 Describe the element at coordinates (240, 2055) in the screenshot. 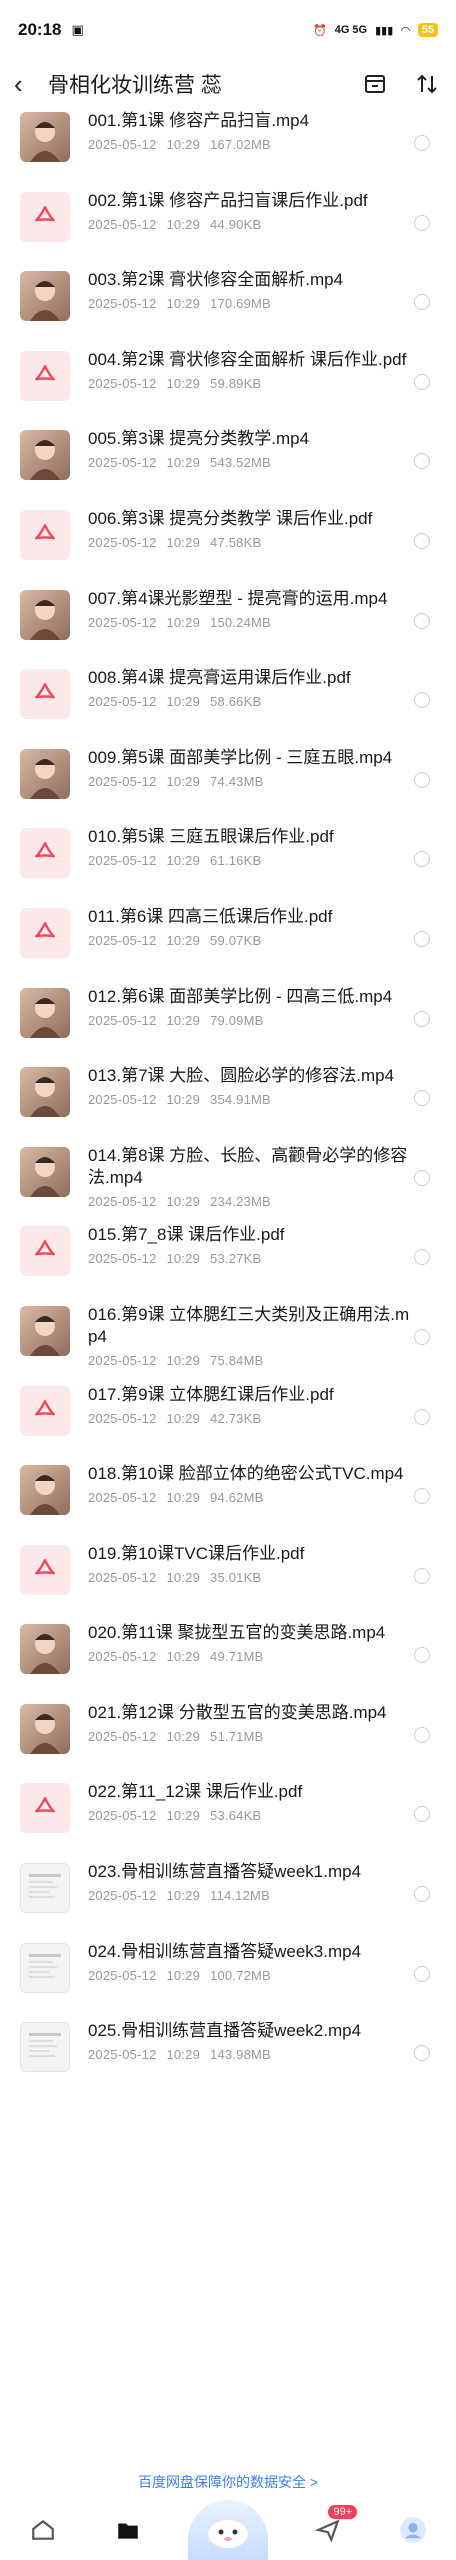

I see `file-size: 143.98MB` at that location.